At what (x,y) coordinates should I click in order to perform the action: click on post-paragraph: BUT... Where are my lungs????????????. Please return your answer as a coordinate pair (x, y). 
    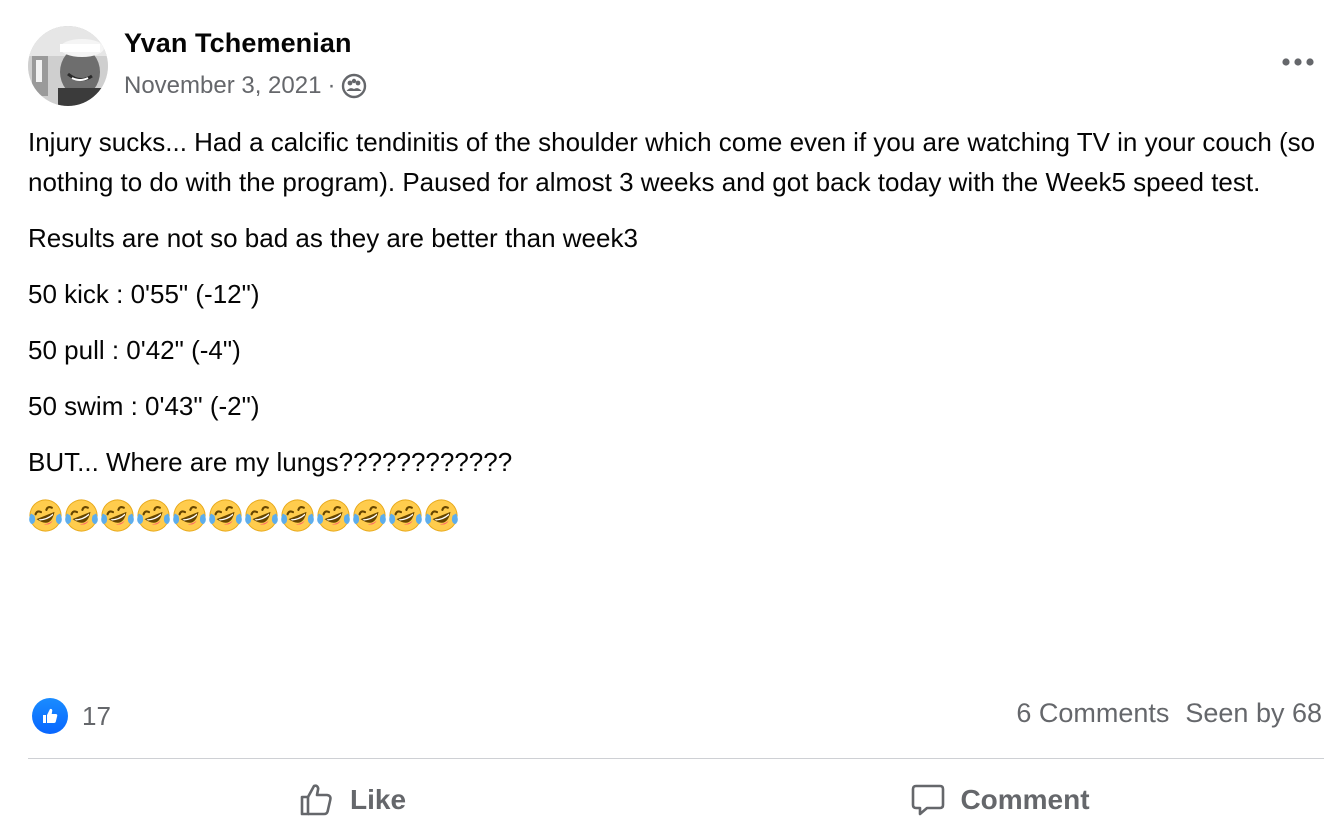
    Looking at the image, I should click on (270, 462).